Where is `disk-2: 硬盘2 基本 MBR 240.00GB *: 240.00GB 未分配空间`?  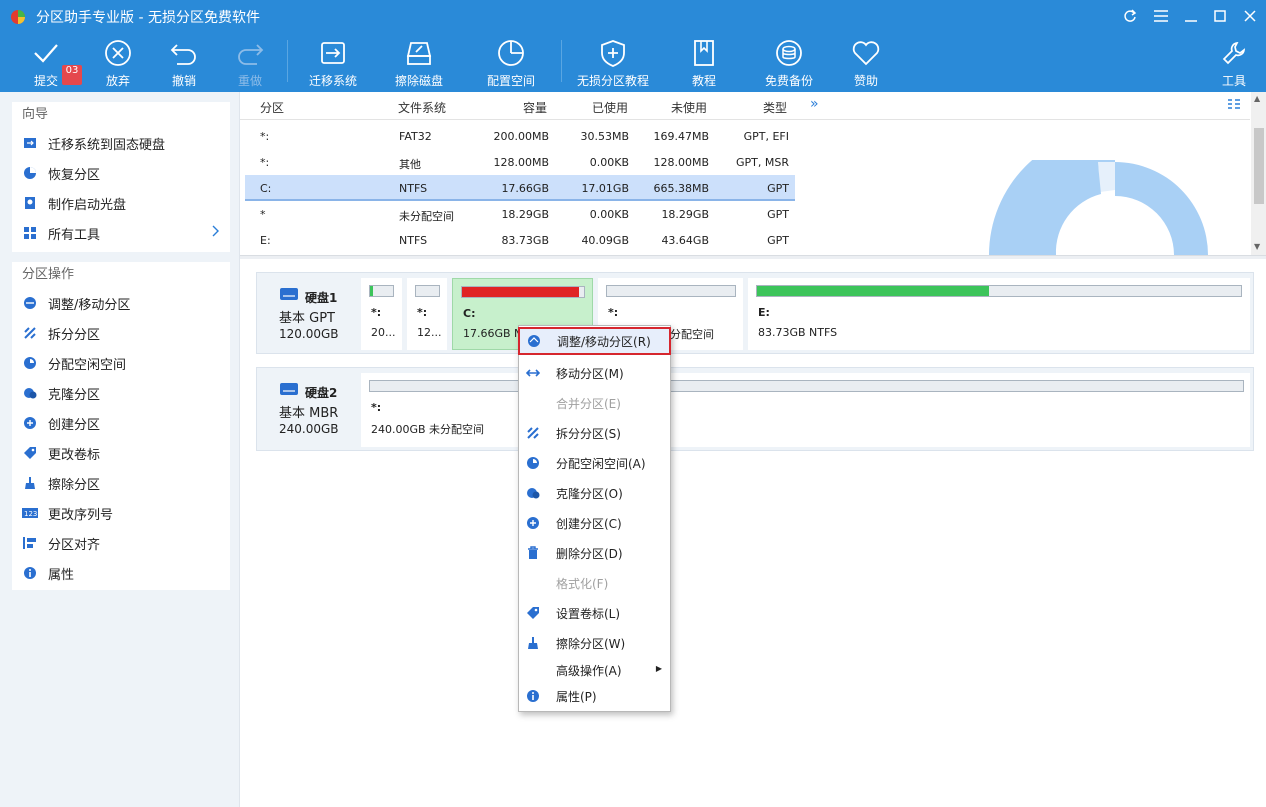
disk-2: 硬盘2 基本 MBR 240.00GB *: 240.00GB 未分配空间 is located at coordinates (755, 409).